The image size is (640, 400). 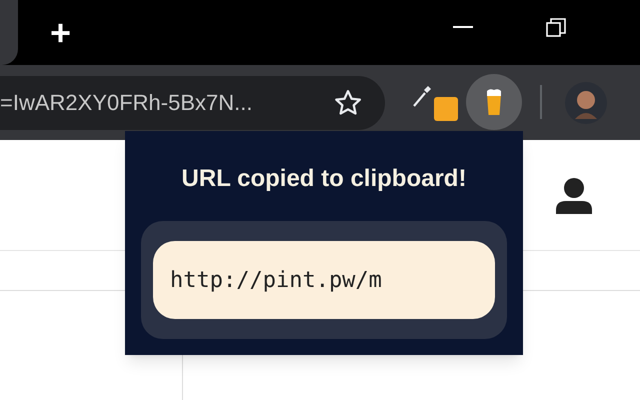 I want to click on user-icon, so click(x=574, y=196).